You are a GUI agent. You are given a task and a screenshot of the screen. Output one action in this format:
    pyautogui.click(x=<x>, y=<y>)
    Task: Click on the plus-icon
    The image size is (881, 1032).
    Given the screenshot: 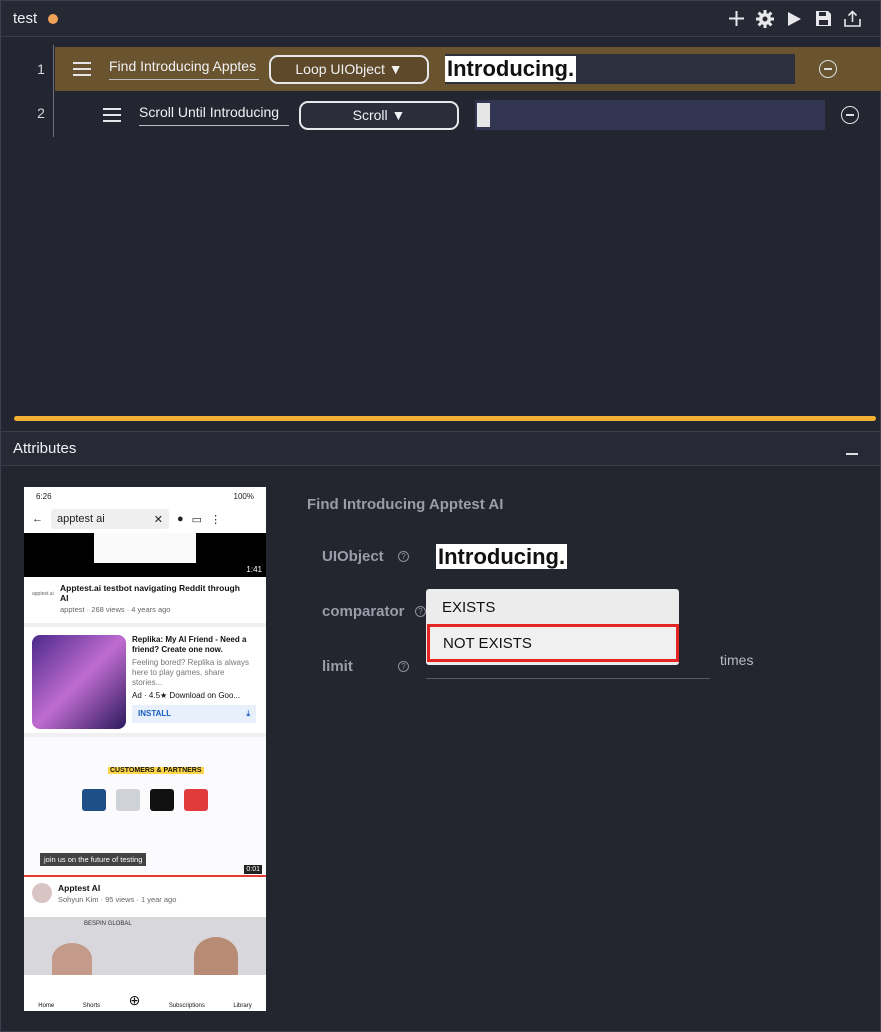 What is the action you would take?
    pyautogui.click(x=736, y=19)
    